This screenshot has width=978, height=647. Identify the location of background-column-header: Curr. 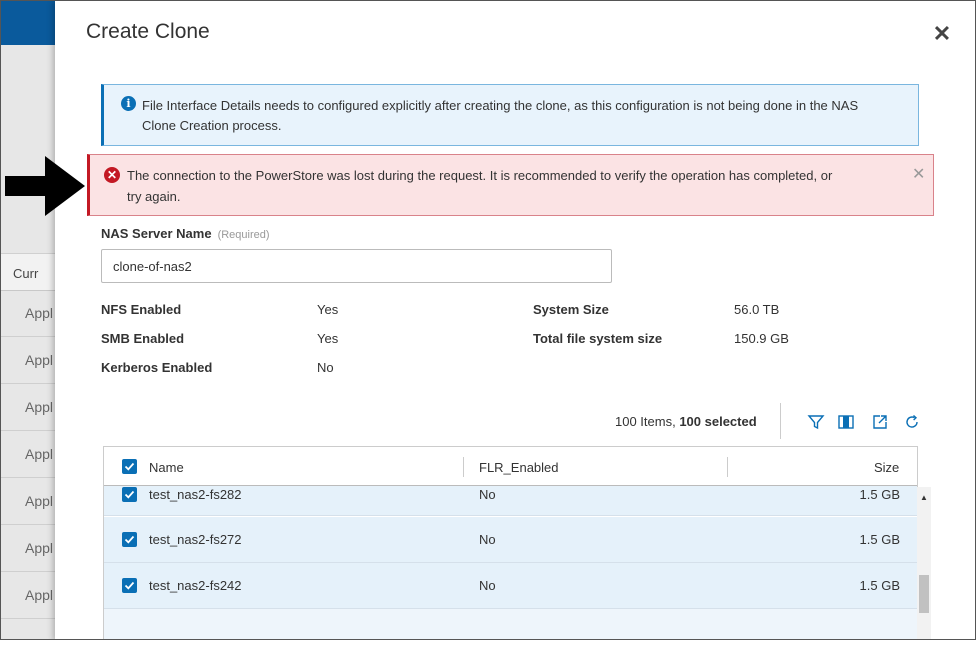
(28, 272).